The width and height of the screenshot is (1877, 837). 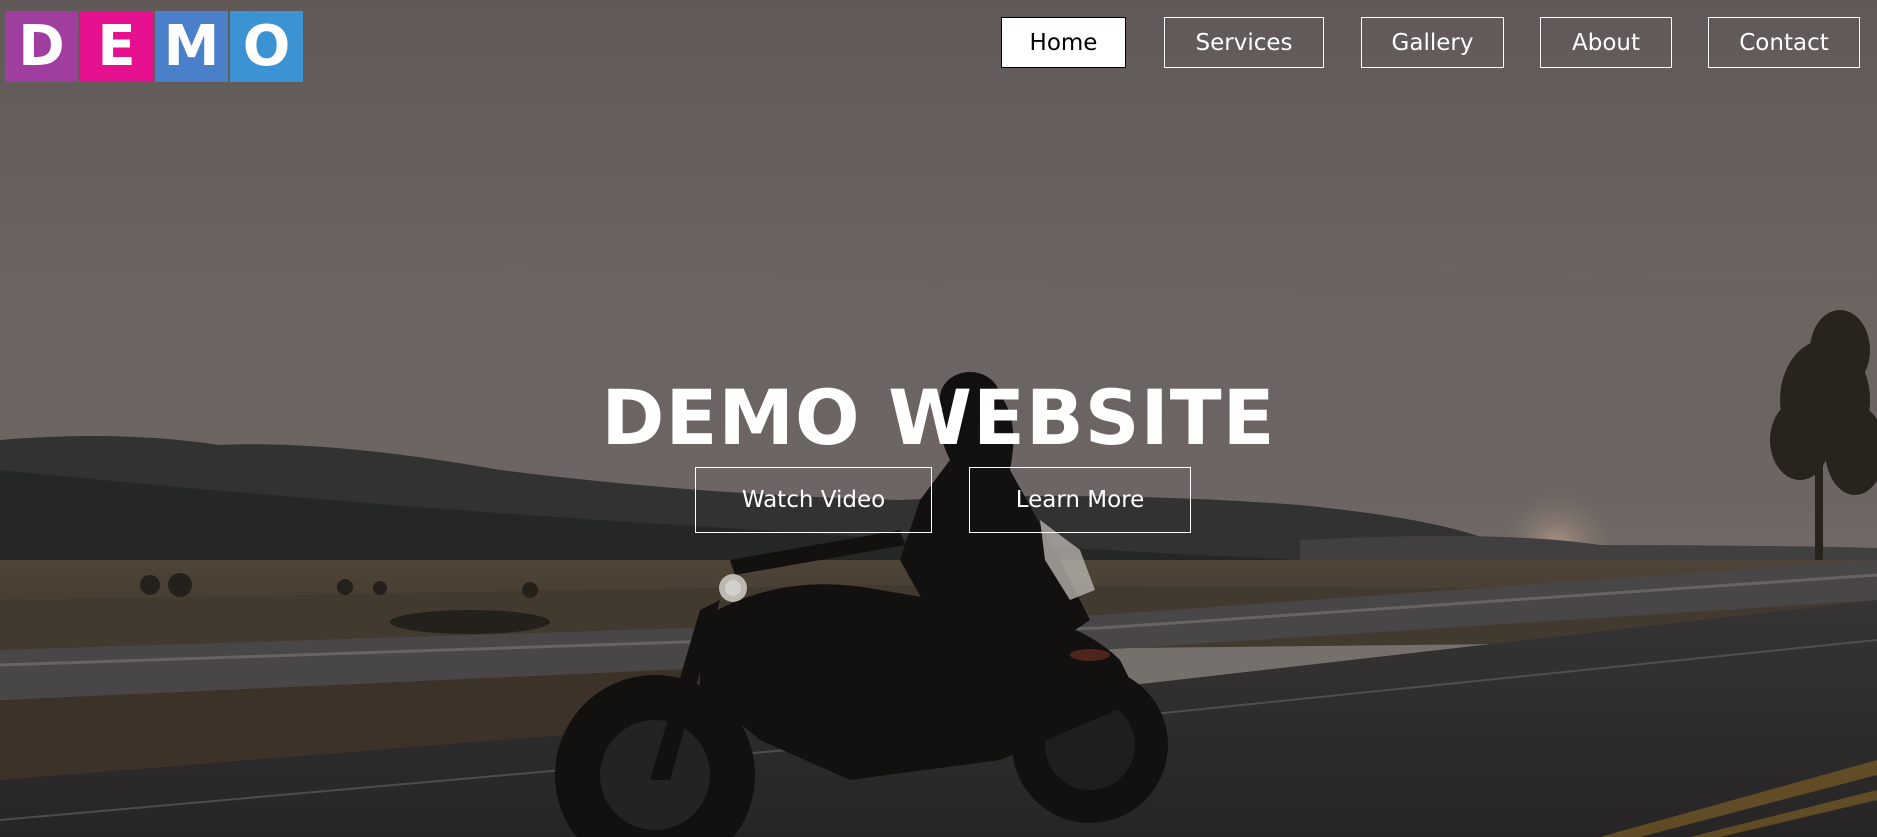 I want to click on watch-video-button: Watch Video, so click(x=813, y=500).